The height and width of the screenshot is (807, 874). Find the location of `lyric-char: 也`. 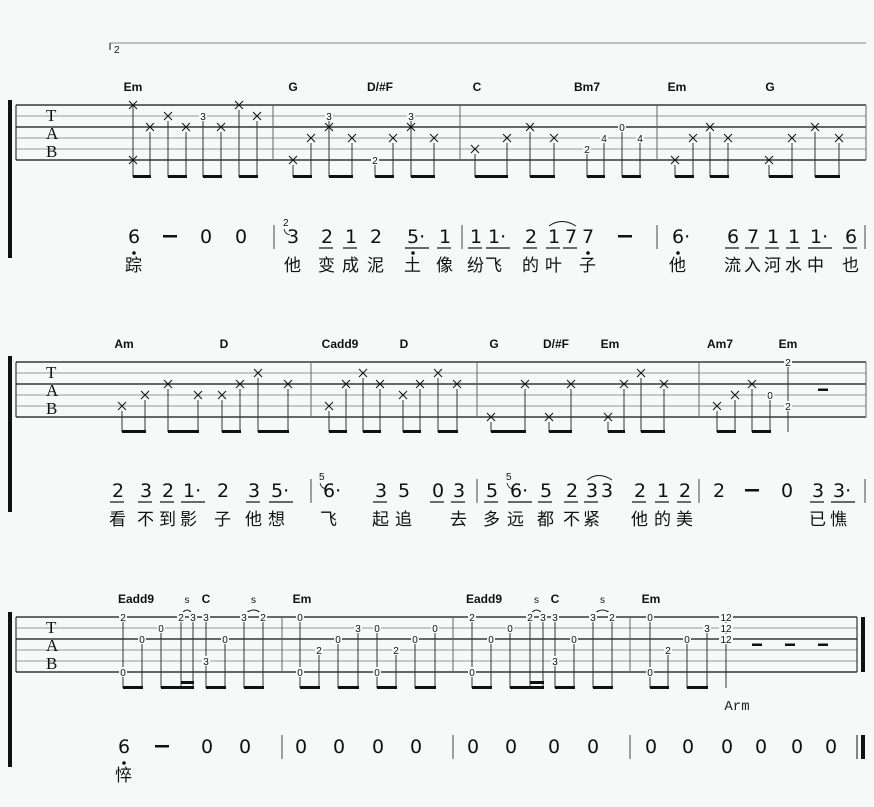

lyric-char: 也 is located at coordinates (850, 266).